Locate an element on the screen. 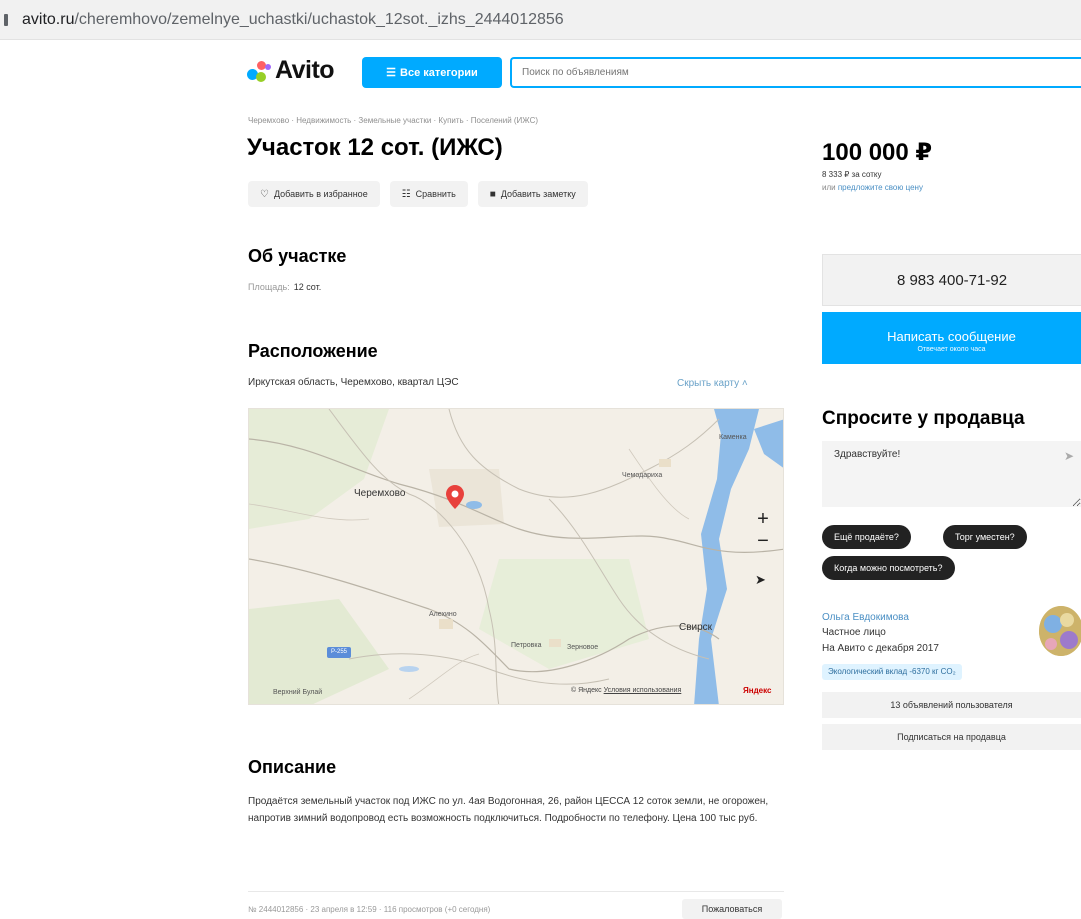  yandex-logo: Яндекс is located at coordinates (757, 690).